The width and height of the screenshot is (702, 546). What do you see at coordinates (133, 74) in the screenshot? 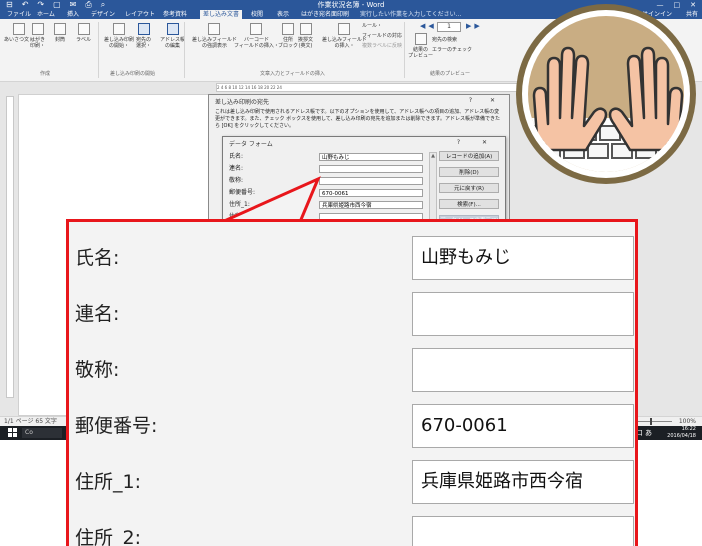
I see `group-label-start: 差し込み印刷の開始` at bounding box center [133, 74].